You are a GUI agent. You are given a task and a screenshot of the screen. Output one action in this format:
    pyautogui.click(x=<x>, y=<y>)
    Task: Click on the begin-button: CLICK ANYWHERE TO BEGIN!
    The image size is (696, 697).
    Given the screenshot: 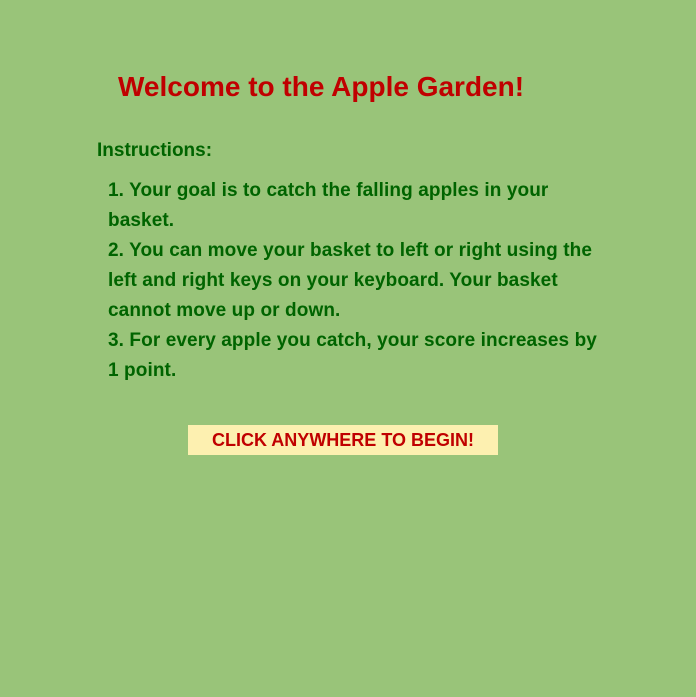 What is the action you would take?
    pyautogui.click(x=343, y=440)
    